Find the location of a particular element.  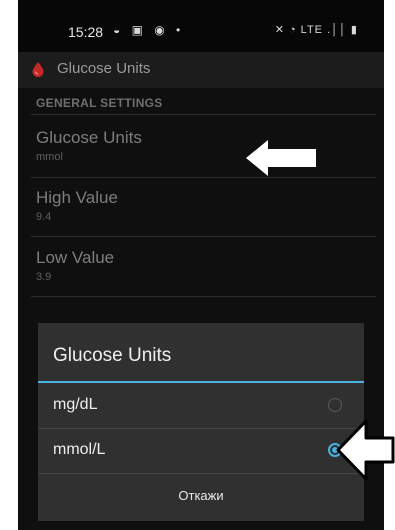

option-mg-dl: mg/dL is located at coordinates (201, 406).